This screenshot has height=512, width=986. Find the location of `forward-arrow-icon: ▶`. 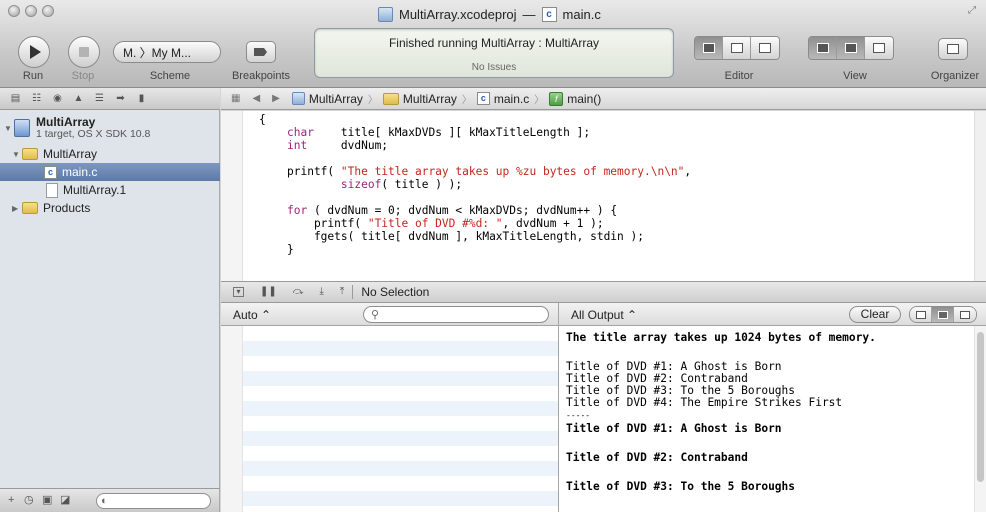

forward-arrow-icon: ▶ is located at coordinates (276, 98).